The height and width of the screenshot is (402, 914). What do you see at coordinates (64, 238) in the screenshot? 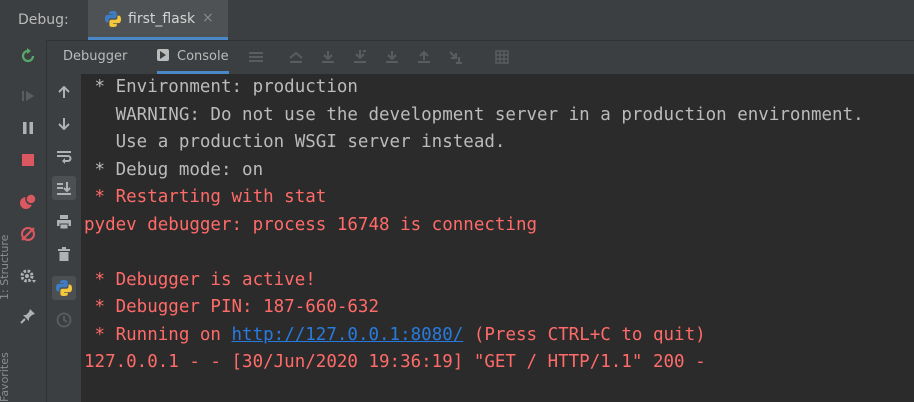
I see `console-side-toolbar` at bounding box center [64, 238].